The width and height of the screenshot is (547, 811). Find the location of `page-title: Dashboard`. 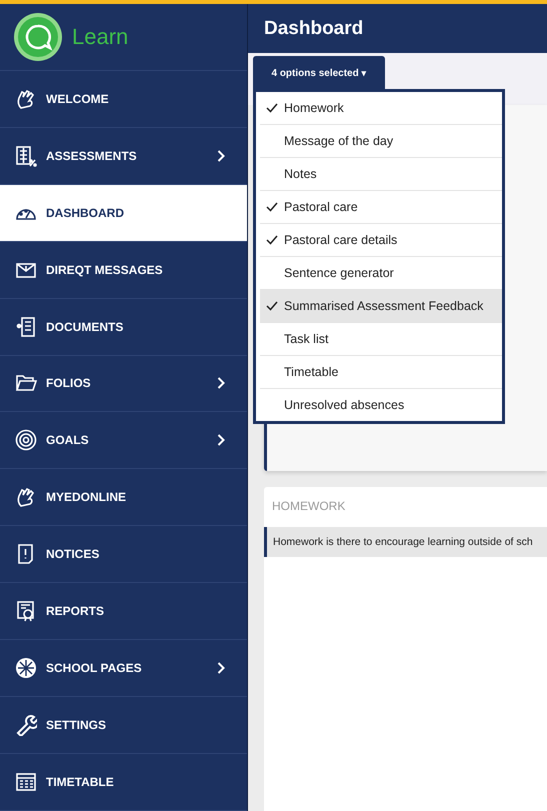

page-title: Dashboard is located at coordinates (314, 29).